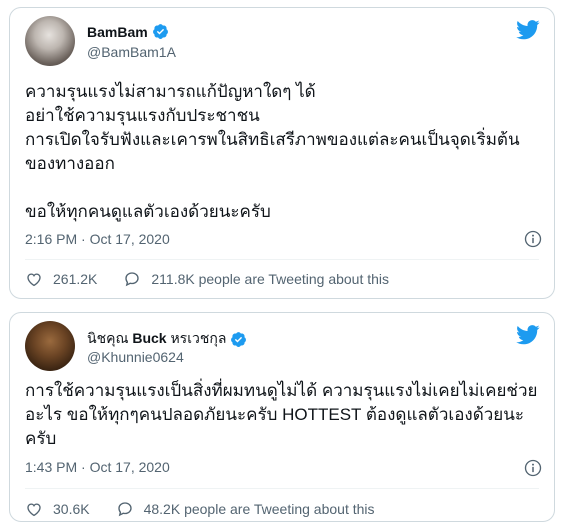  Describe the element at coordinates (270, 279) in the screenshot. I see `tweeting-about-link: 211.8K people are Tweeting about this` at that location.